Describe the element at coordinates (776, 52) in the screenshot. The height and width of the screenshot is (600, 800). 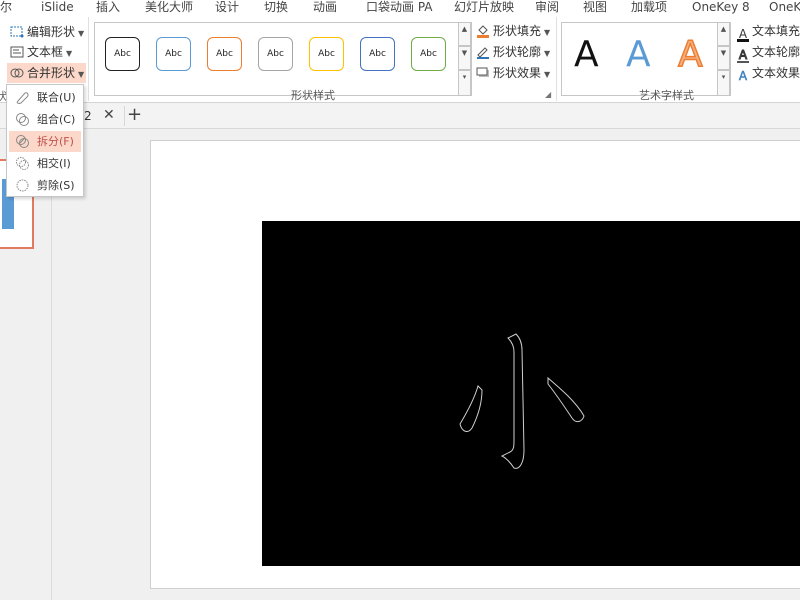
I see `text-outline-label: 文本轮廓` at that location.